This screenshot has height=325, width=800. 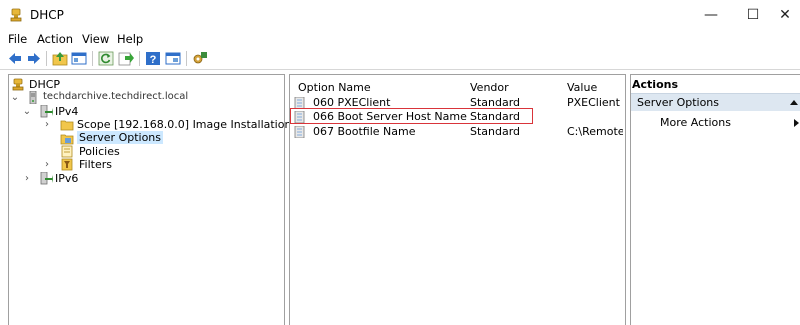 What do you see at coordinates (489, 87) in the screenshot?
I see `column-header-vendor: Vendor` at bounding box center [489, 87].